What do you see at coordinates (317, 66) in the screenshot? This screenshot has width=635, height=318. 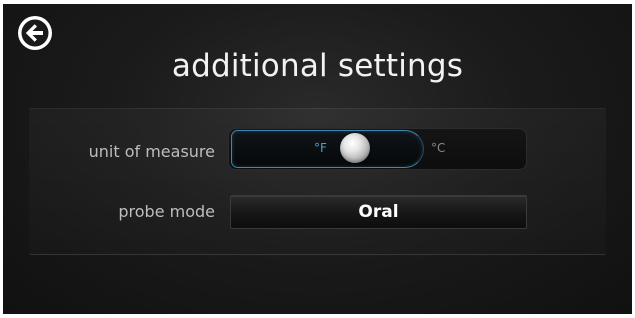 I see `page-title: additional settings` at bounding box center [317, 66].